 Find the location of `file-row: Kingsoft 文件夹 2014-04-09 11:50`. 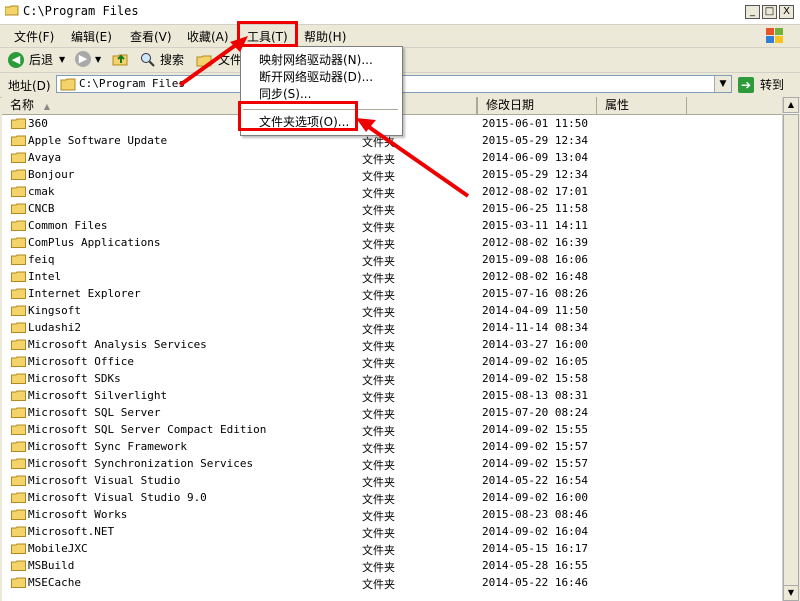

file-row: Kingsoft 文件夹 2014-04-09 11:50 is located at coordinates (392, 310).